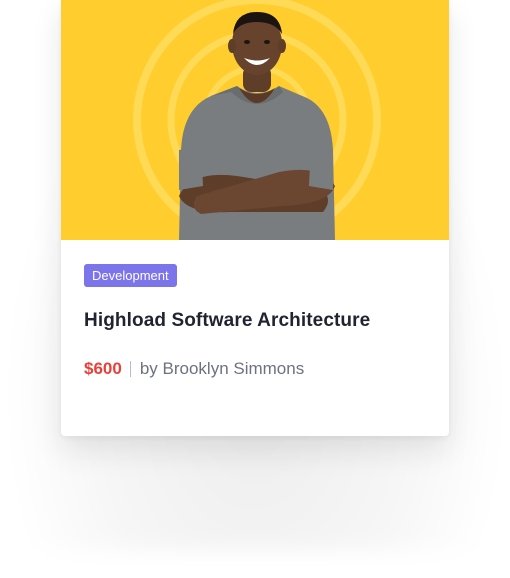 The height and width of the screenshot is (578, 510). I want to click on course-author: by Brooklyn Simmons, so click(222, 368).